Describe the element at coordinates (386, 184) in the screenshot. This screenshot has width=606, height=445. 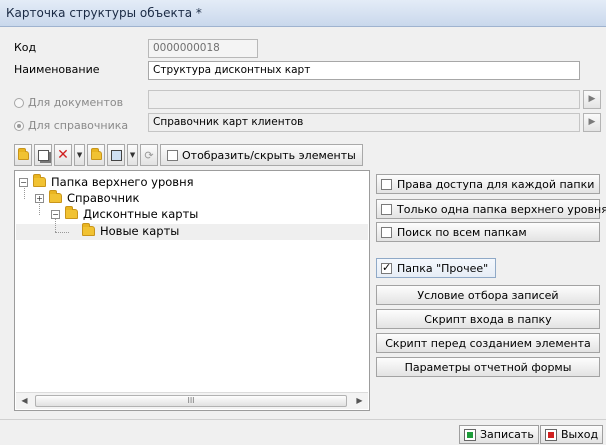
I see `access-rights-checkbox` at that location.